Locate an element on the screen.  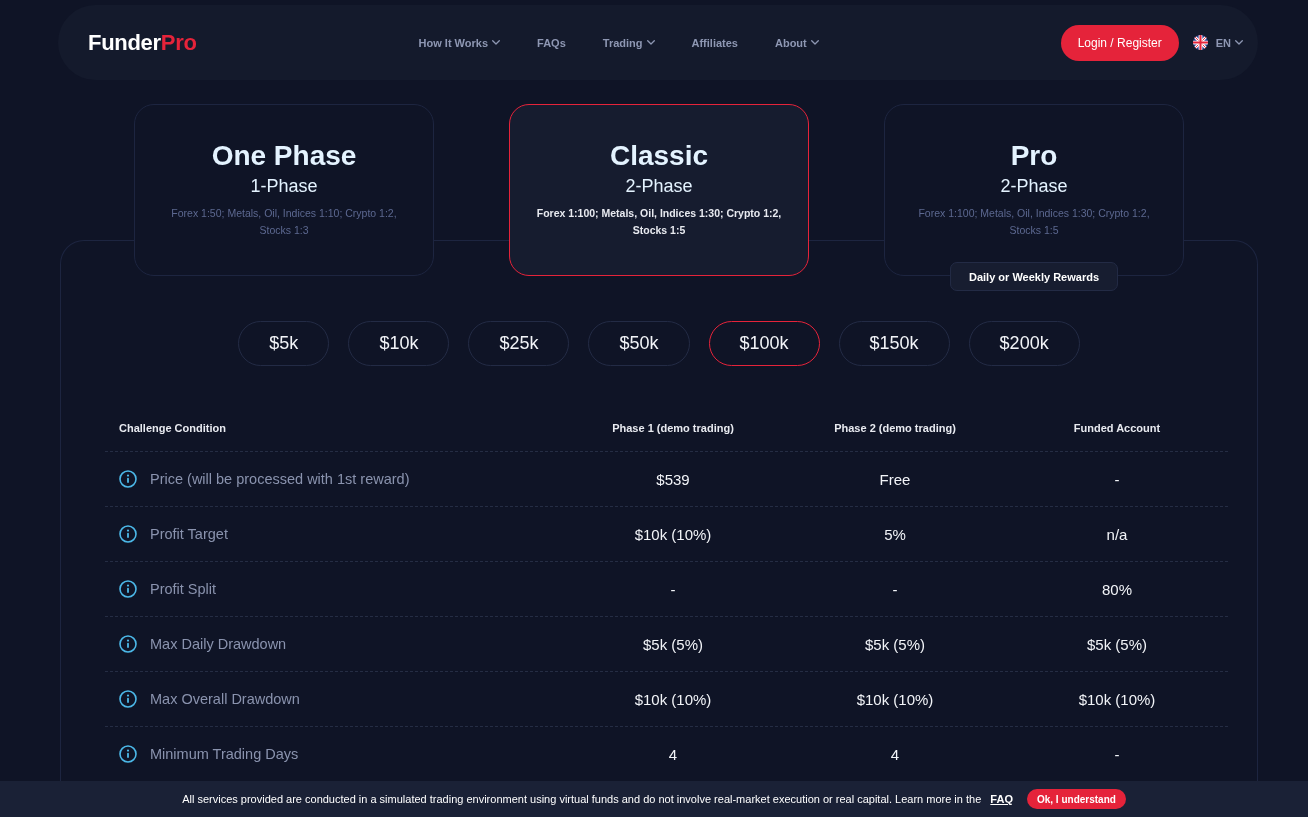
plan-title: Pro is located at coordinates (1034, 156).